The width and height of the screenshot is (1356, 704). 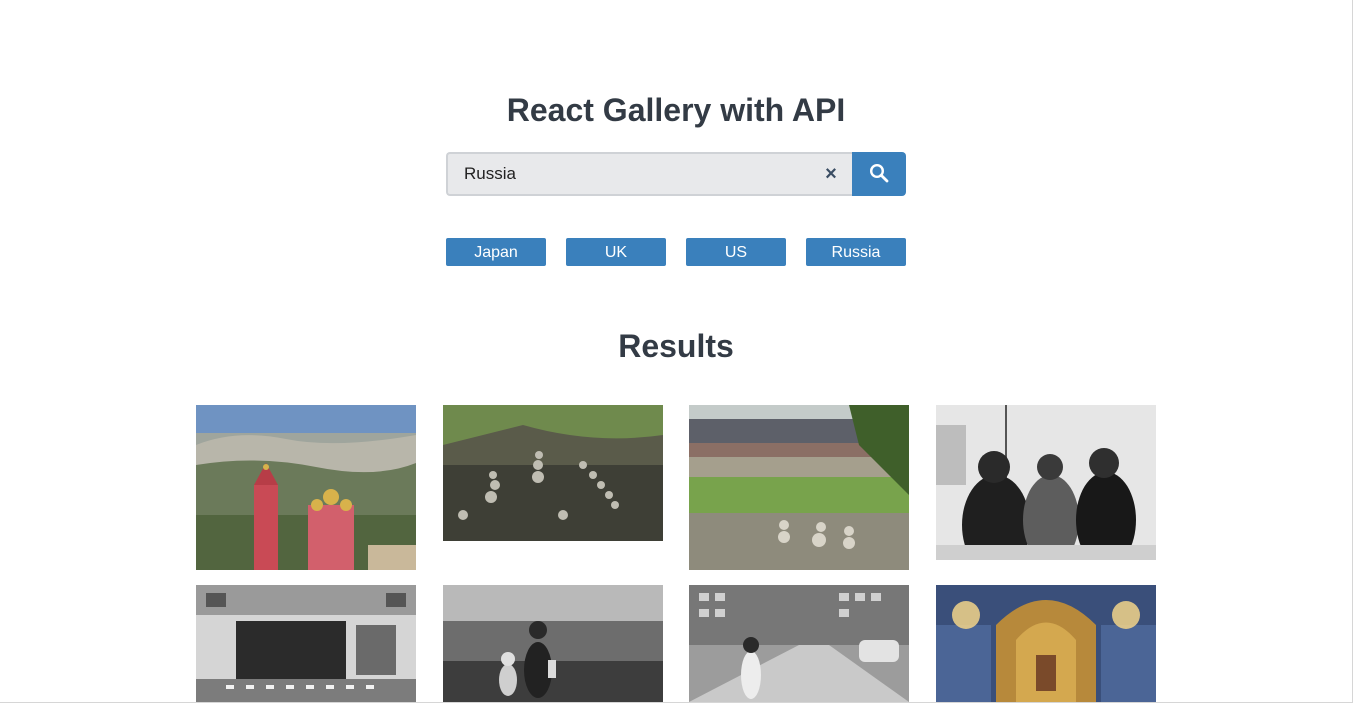 What do you see at coordinates (676, 110) in the screenshot?
I see `page-title: React Gallery with API` at bounding box center [676, 110].